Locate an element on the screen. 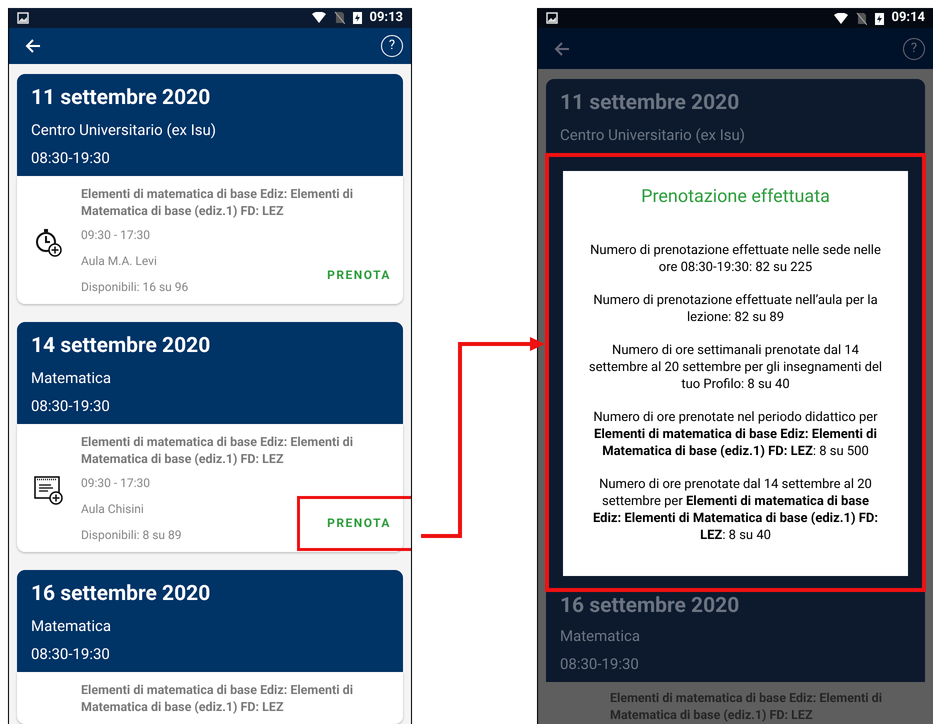 This screenshot has height=724, width=933. document-plus-icon is located at coordinates (49, 489).